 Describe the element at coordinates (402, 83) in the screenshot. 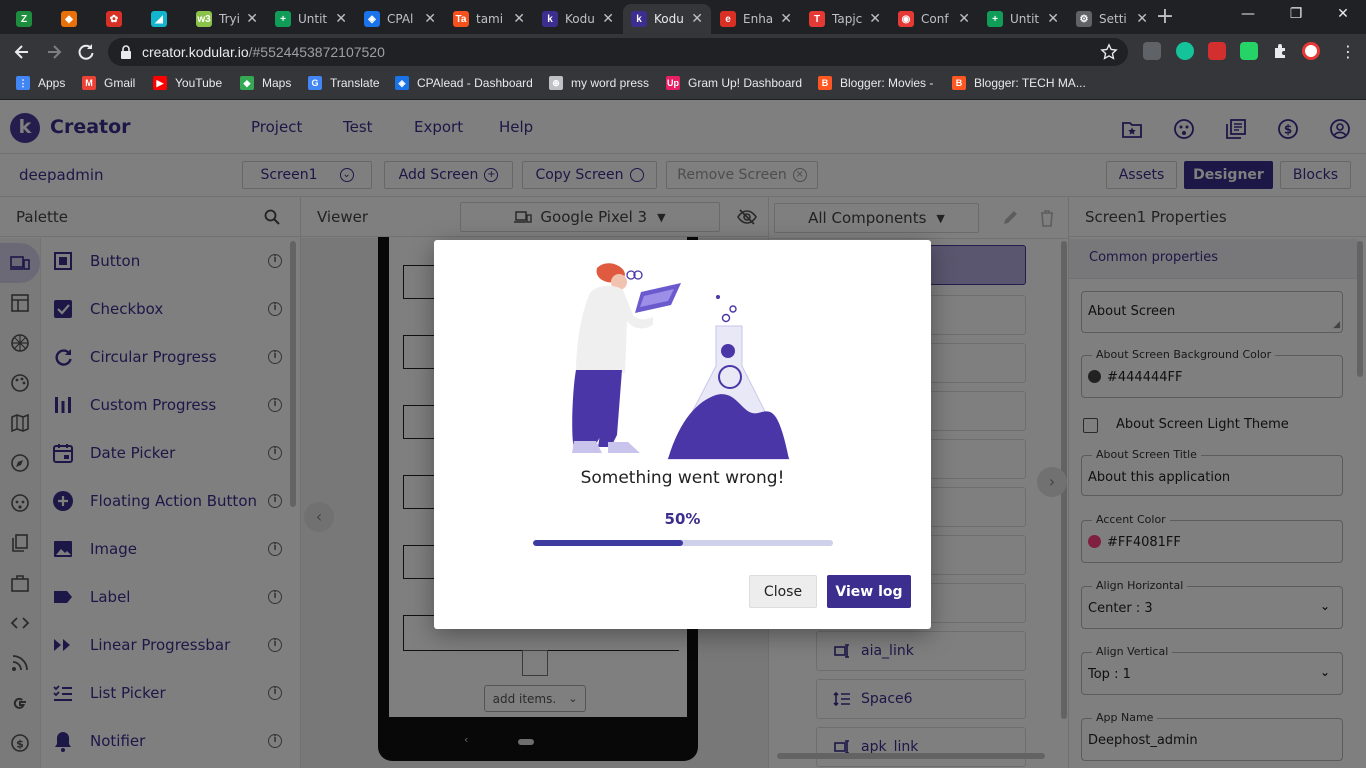

I see `bookmark-icon: ◈` at that location.